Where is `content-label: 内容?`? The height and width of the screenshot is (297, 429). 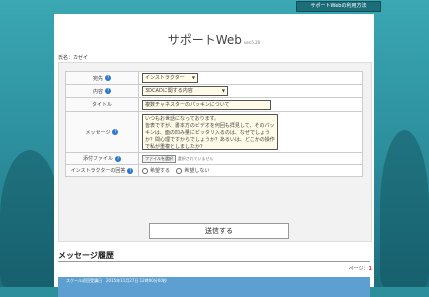 content-label: 内容? is located at coordinates (102, 91).